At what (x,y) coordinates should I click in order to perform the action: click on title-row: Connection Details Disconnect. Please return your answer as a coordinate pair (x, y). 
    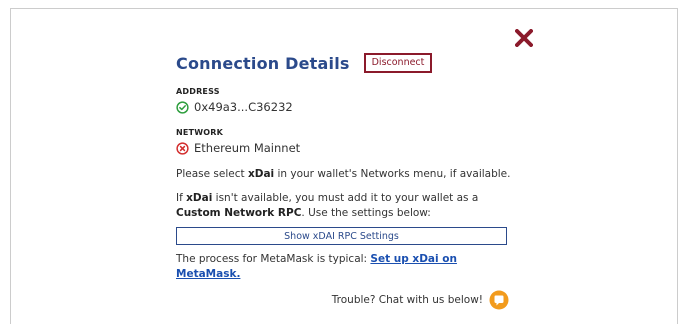
    Looking at the image, I should click on (346, 63).